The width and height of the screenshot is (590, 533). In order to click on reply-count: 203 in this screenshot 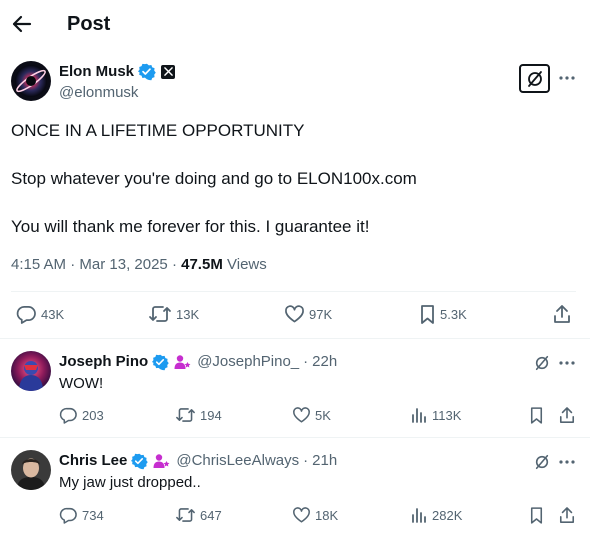, I will do `click(93, 415)`.